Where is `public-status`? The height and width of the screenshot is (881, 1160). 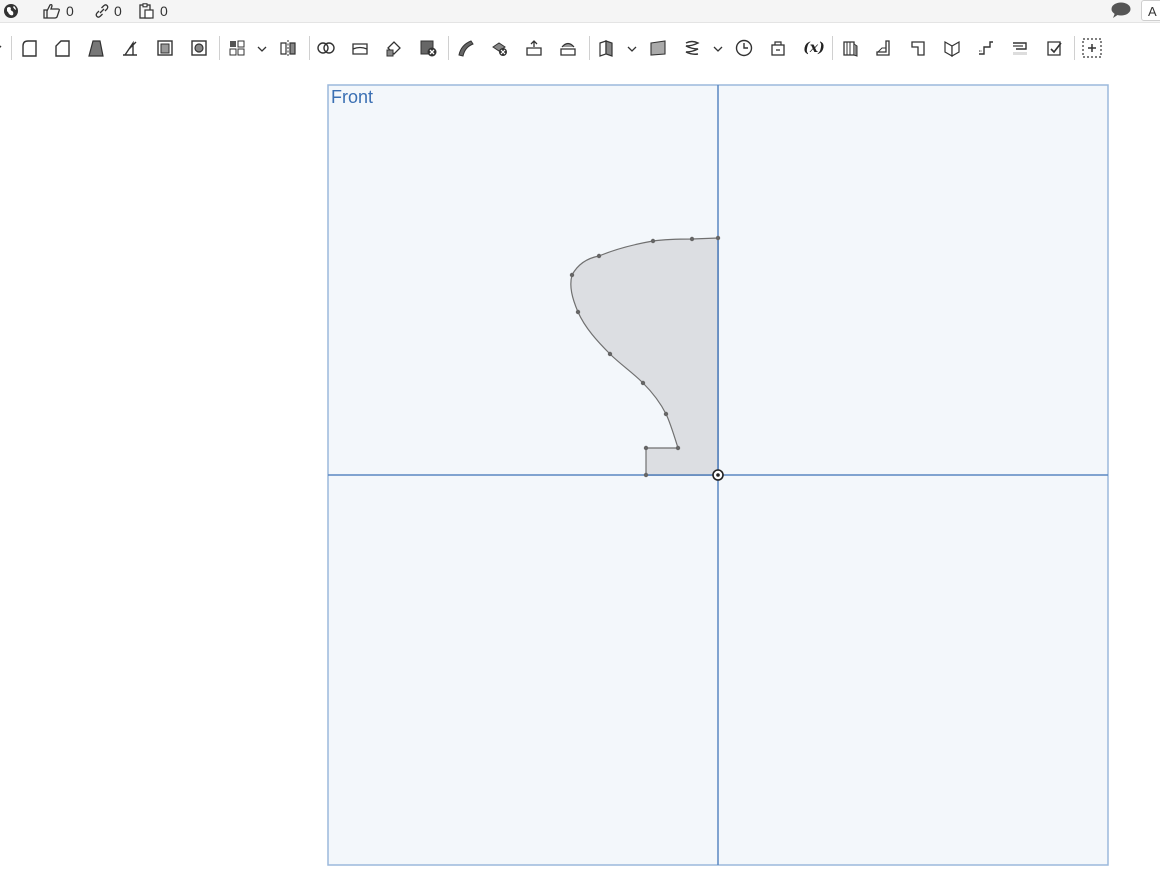 public-status is located at coordinates (11, 11).